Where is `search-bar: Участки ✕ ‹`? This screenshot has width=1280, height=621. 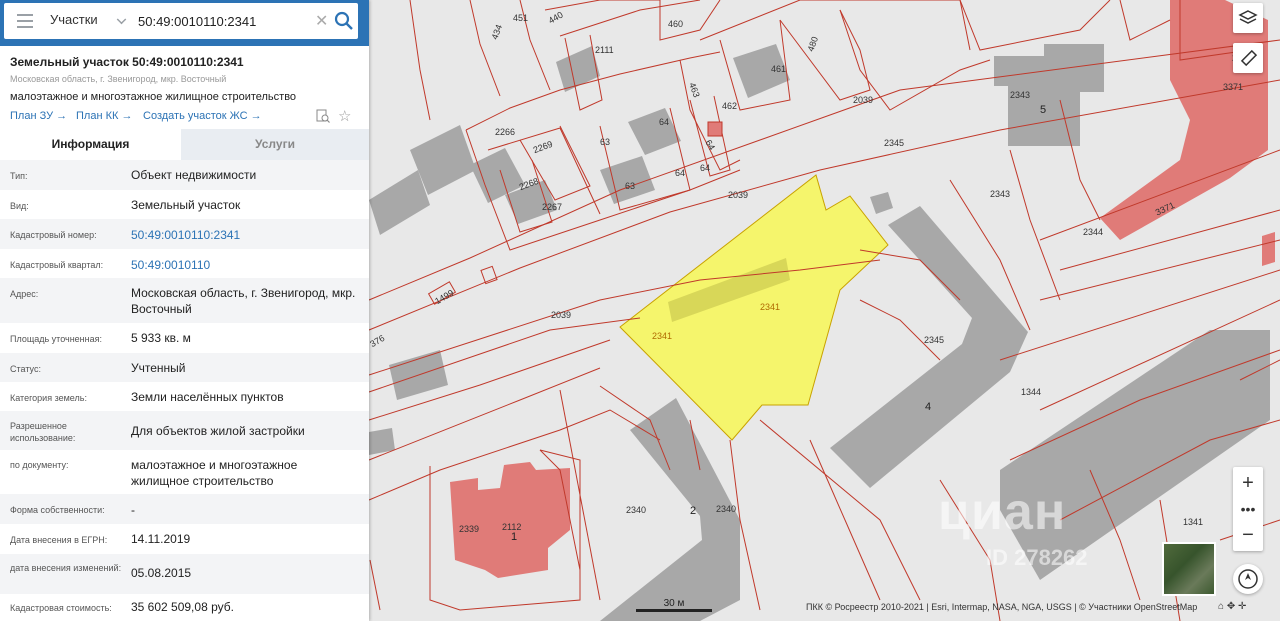
search-bar: Участки ✕ ‹ is located at coordinates (184, 23).